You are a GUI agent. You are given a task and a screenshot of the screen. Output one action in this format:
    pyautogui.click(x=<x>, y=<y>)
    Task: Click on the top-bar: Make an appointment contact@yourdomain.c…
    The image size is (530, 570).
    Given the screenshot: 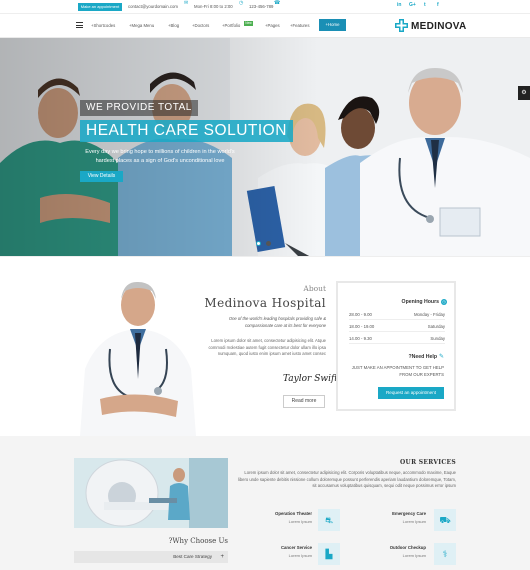 What is the action you would take?
    pyautogui.click(x=265, y=7)
    